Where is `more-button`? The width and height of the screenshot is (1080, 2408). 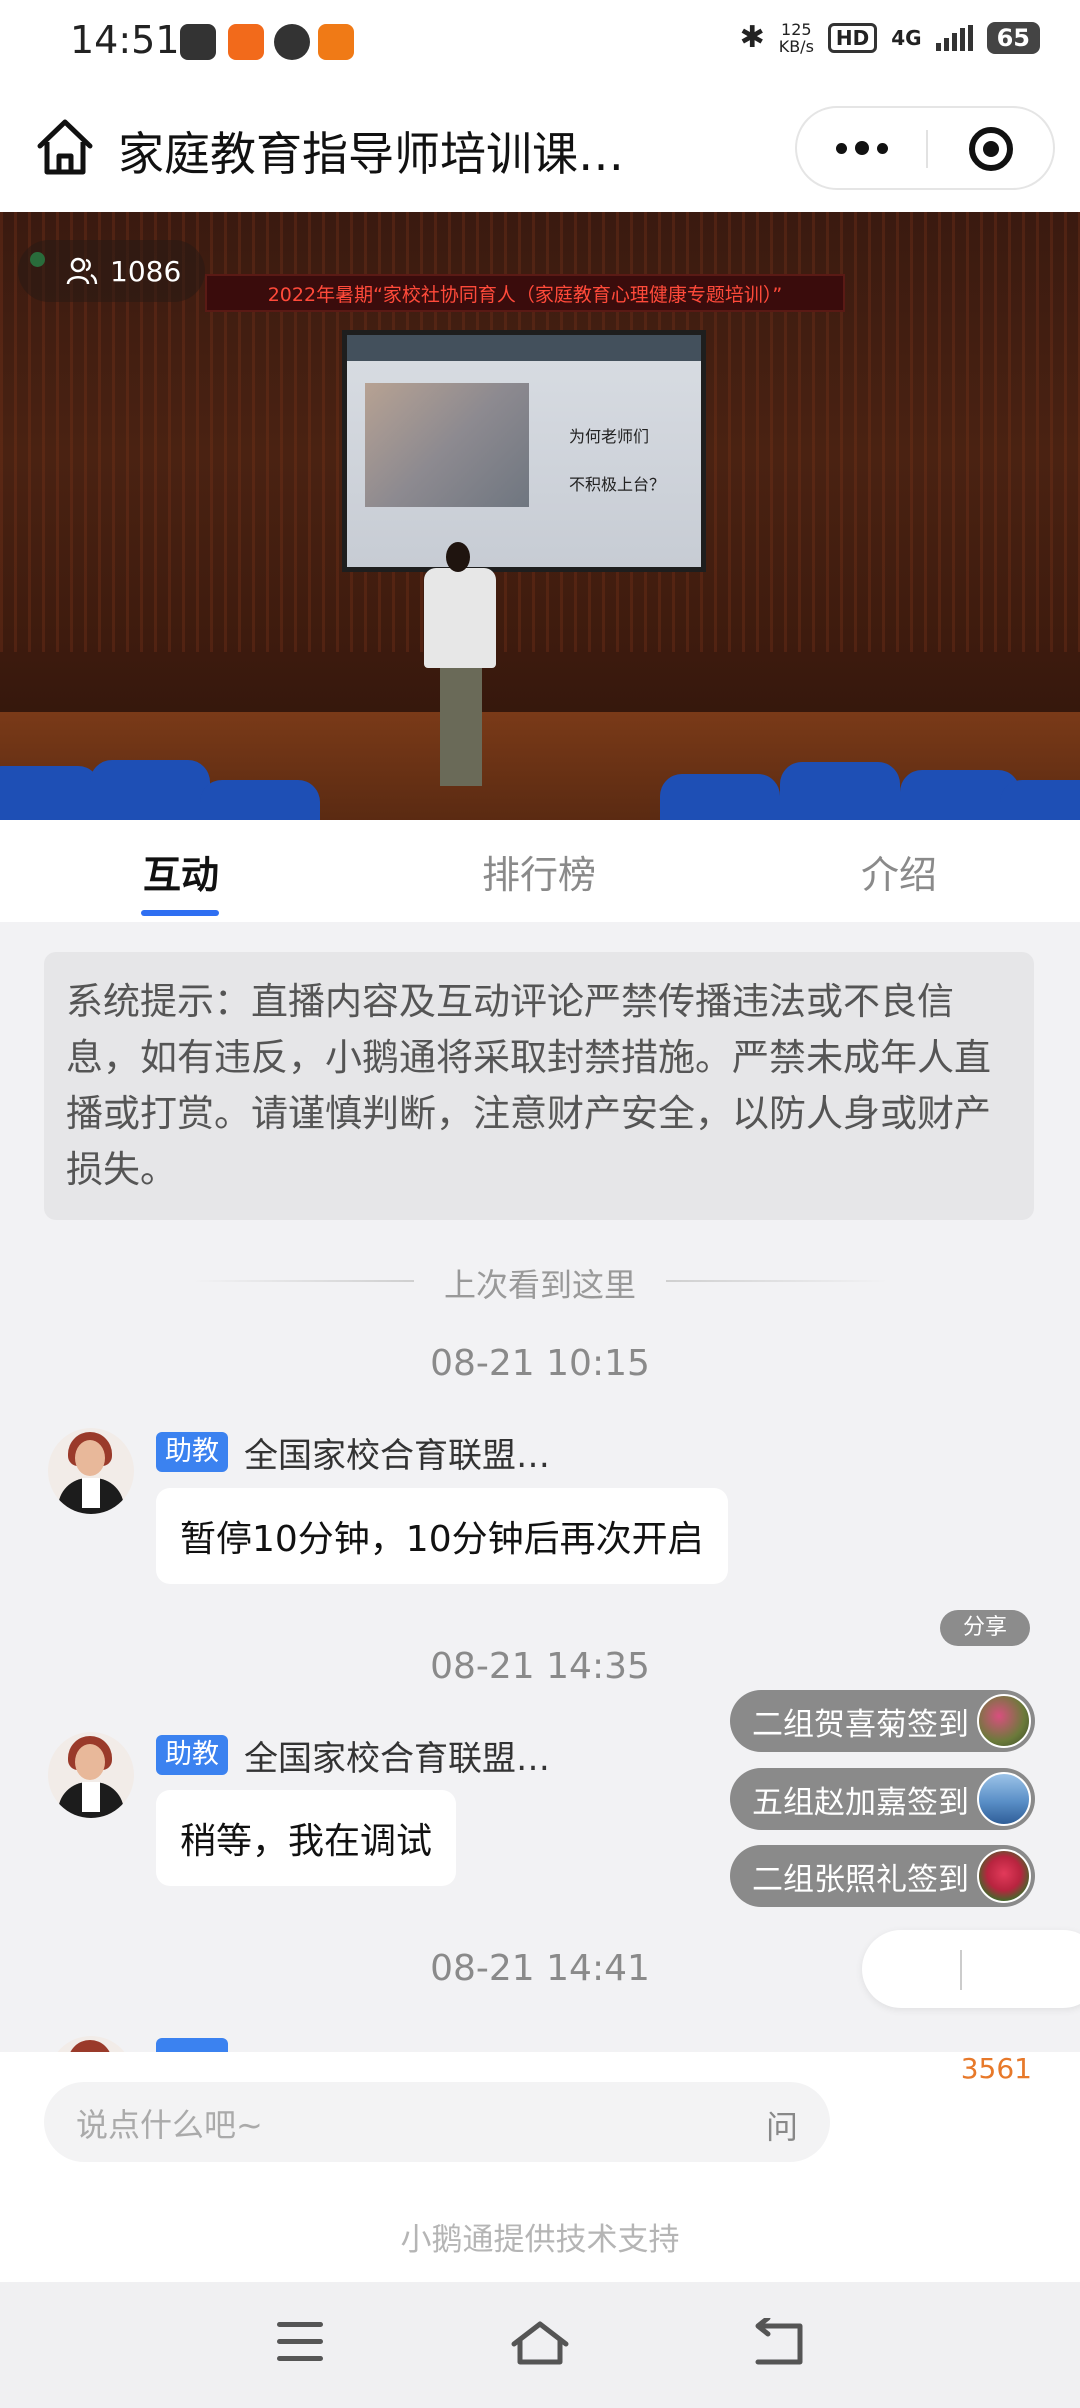 more-button is located at coordinates (862, 148).